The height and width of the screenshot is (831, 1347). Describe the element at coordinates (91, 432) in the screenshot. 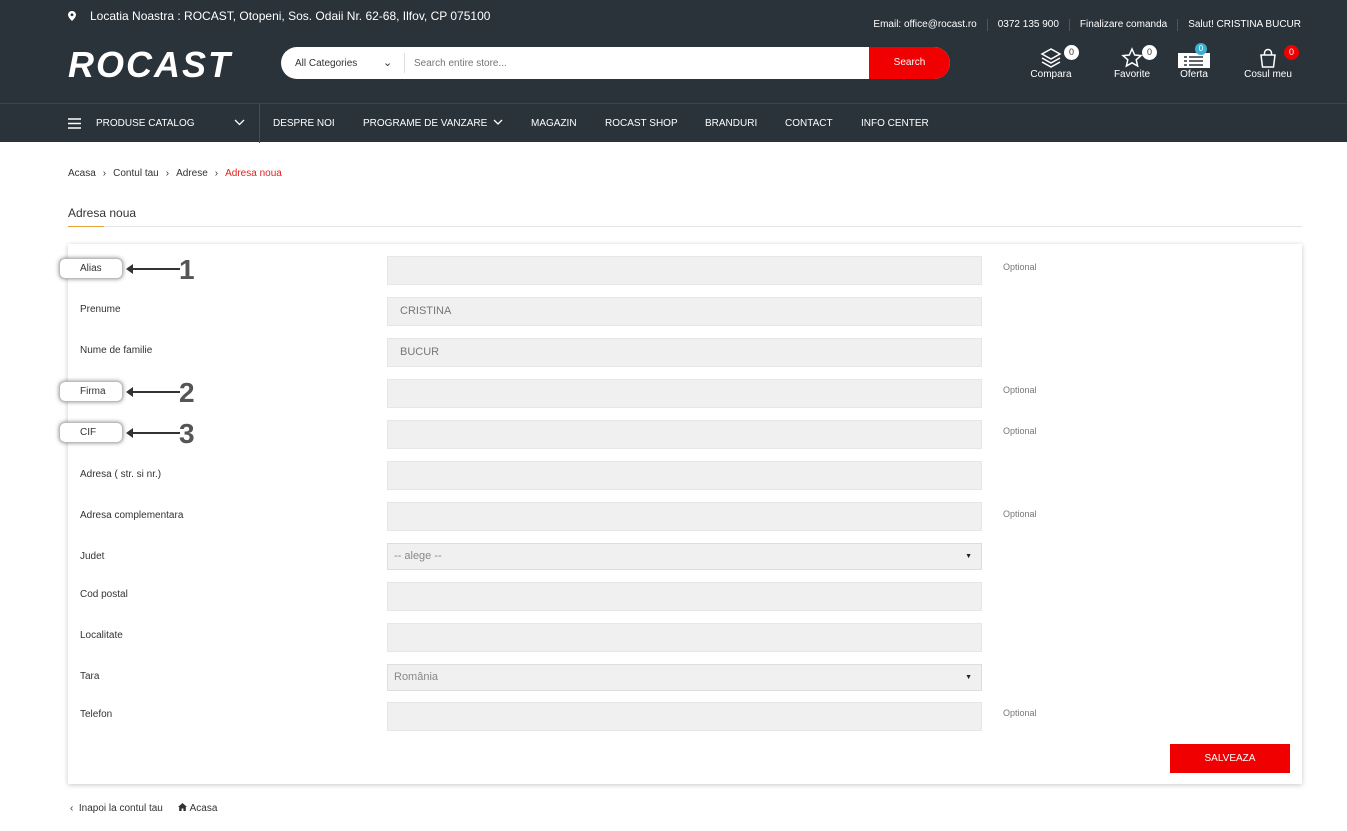

I see `cif-label: CIF` at that location.